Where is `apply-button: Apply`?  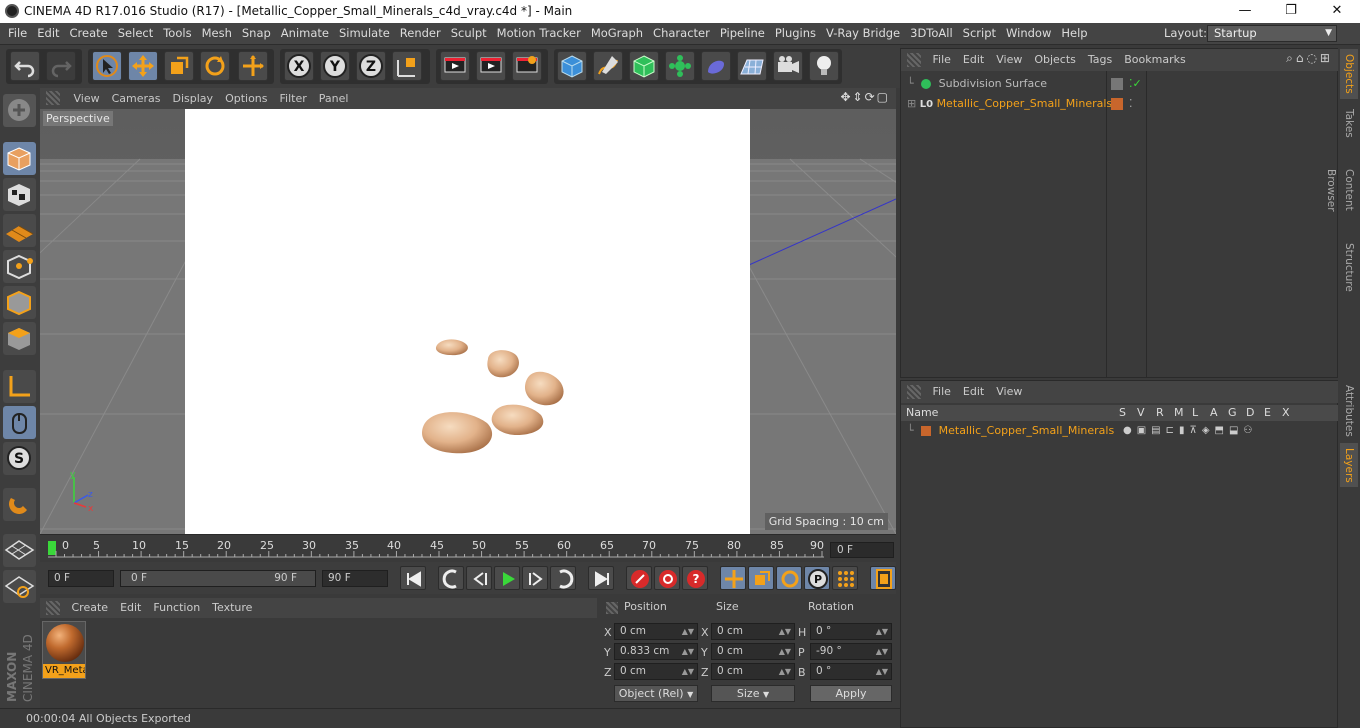
apply-button: Apply is located at coordinates (851, 693).